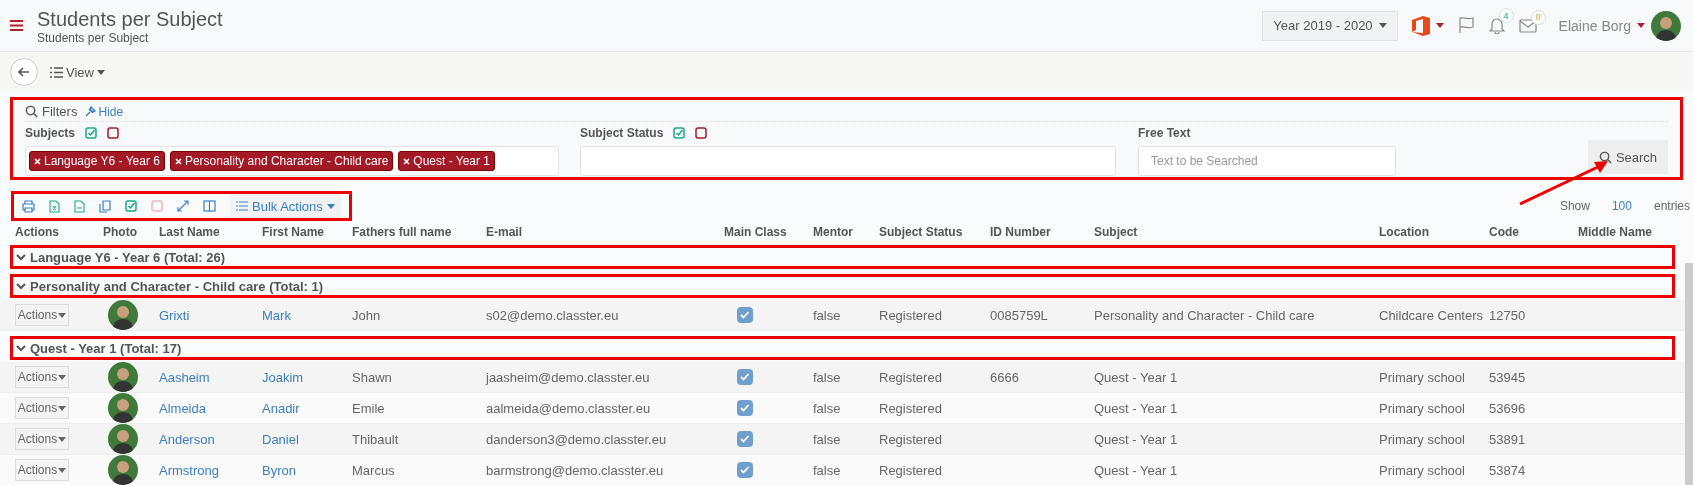  What do you see at coordinates (210, 377) in the screenshot?
I see `last-name-link: Aasheim` at bounding box center [210, 377].